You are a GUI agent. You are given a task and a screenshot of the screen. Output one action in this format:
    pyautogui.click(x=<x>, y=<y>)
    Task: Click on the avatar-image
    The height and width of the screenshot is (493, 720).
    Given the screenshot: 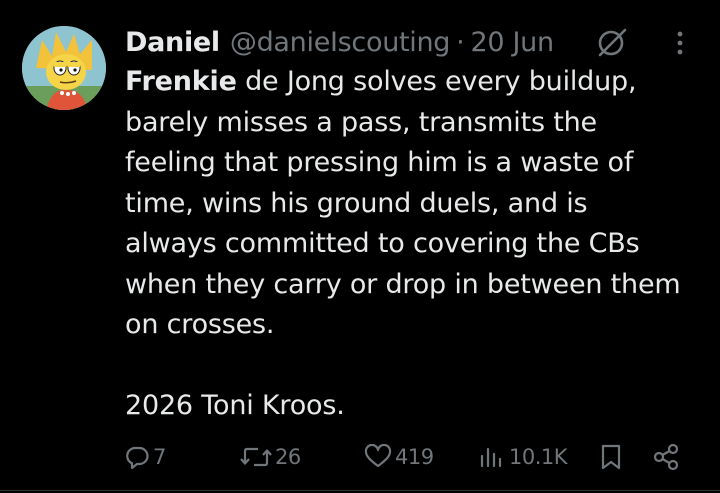 What is the action you would take?
    pyautogui.click(x=64, y=68)
    